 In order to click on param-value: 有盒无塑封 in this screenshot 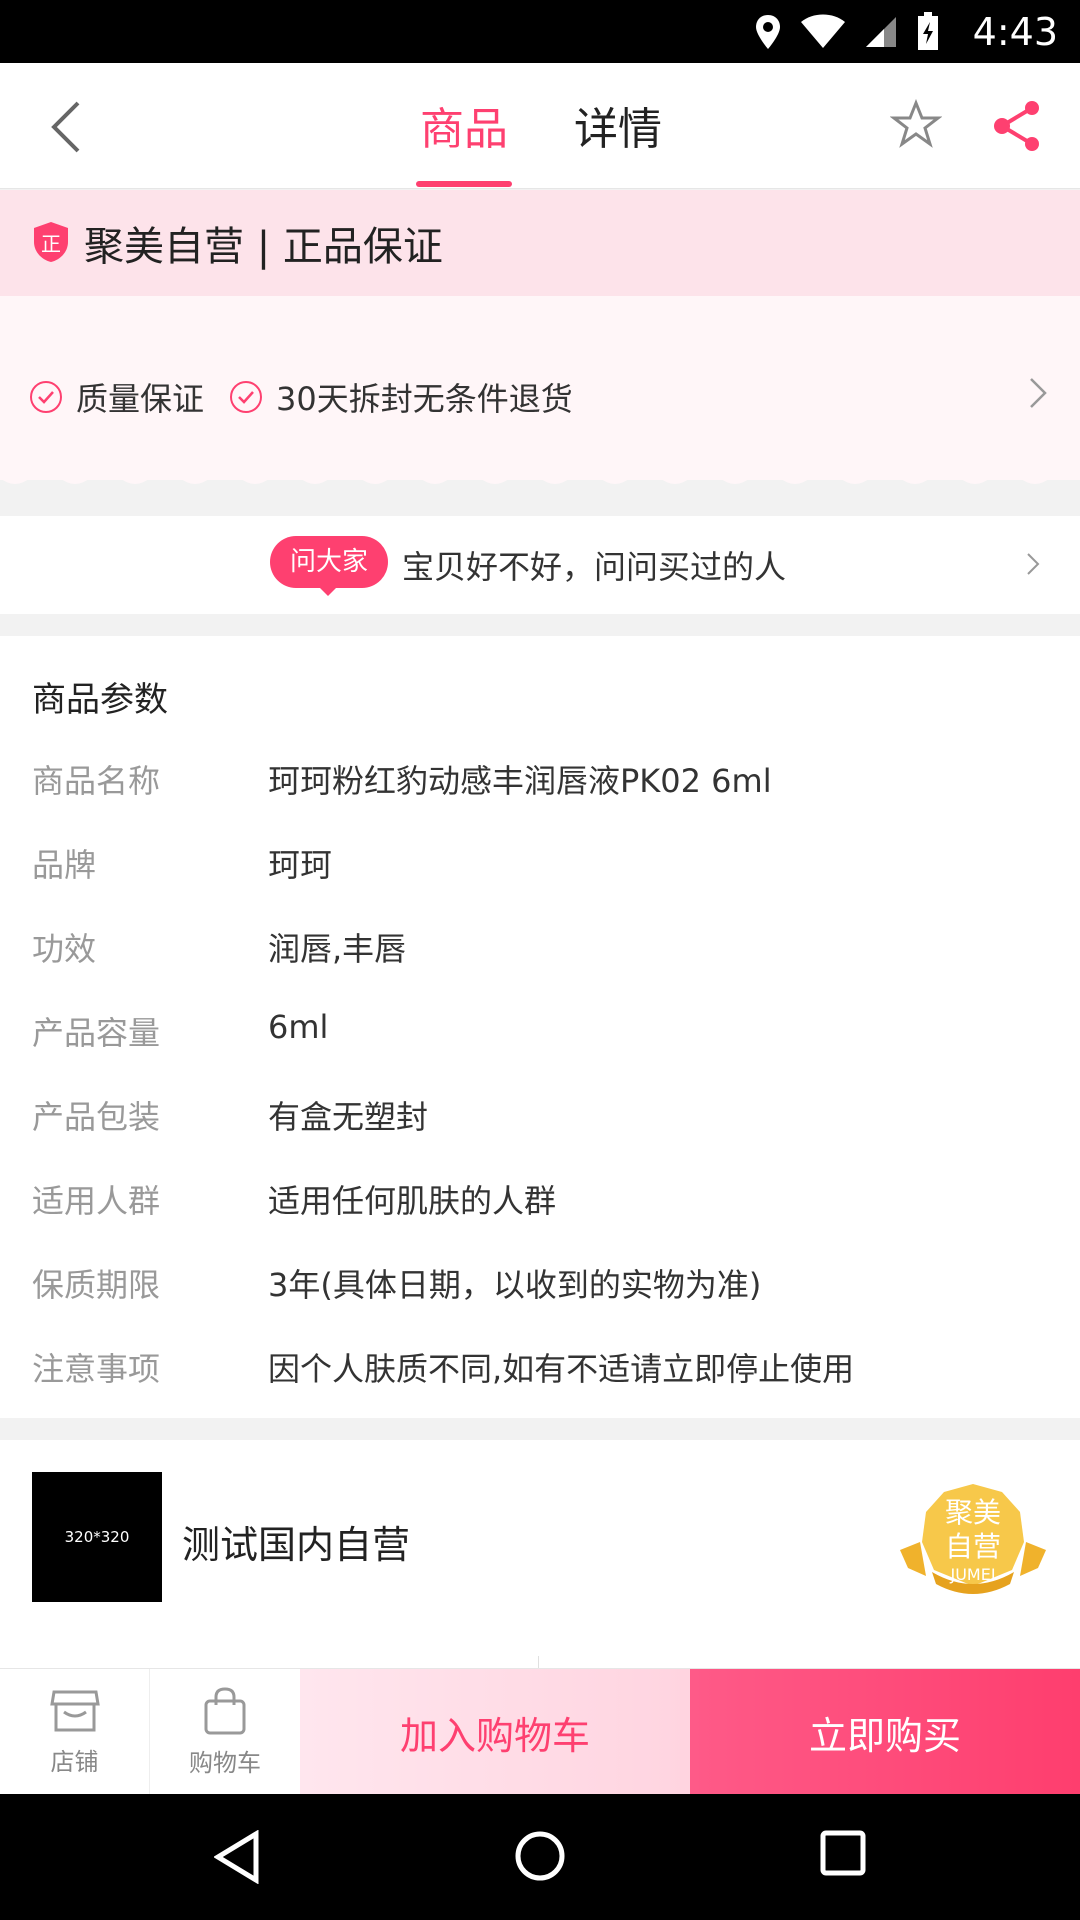, I will do `click(348, 1117)`.